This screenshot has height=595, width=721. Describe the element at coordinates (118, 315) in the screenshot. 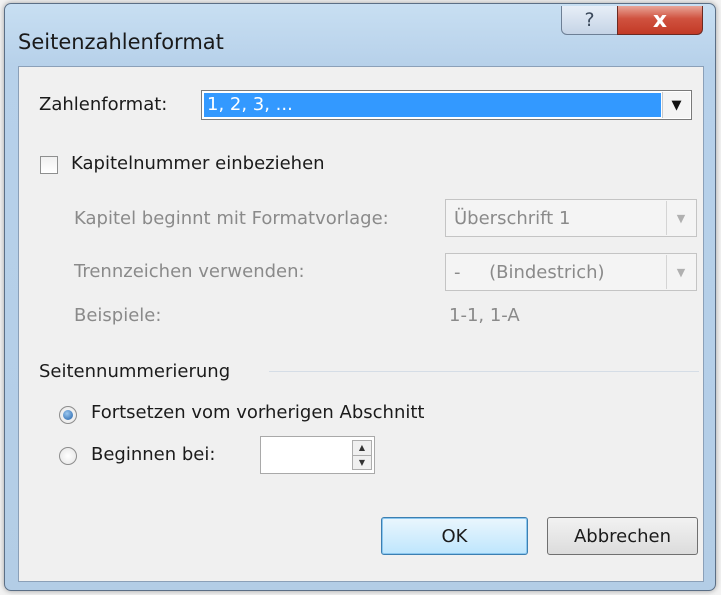

I see `examples-label: Beispiele:` at that location.